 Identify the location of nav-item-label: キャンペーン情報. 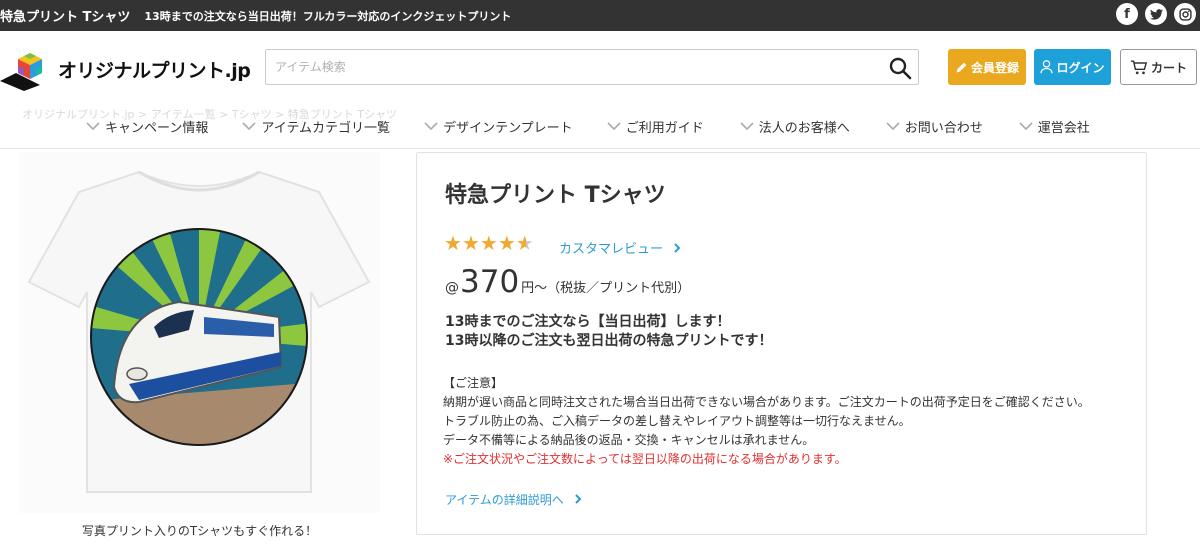
(157, 128).